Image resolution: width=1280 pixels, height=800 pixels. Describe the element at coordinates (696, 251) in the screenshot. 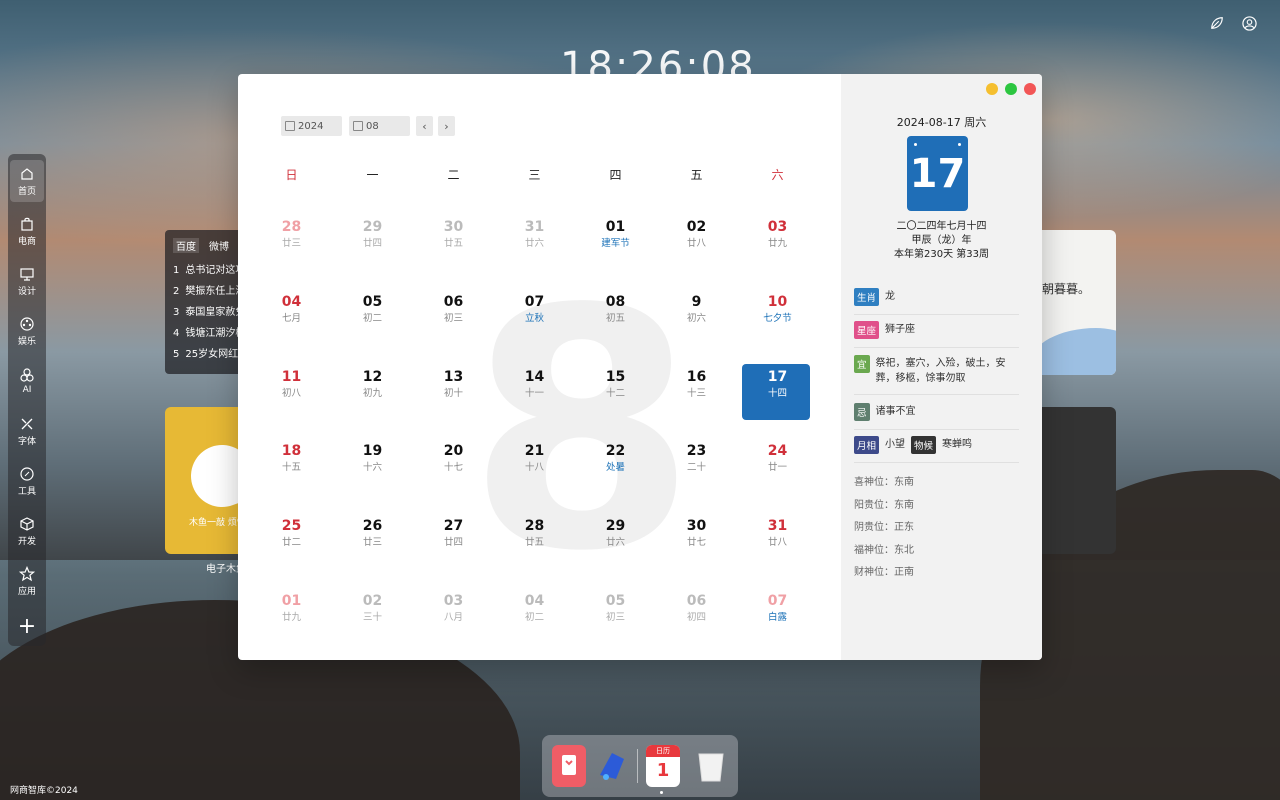

I see `day-cell: 02 廿八` at that location.